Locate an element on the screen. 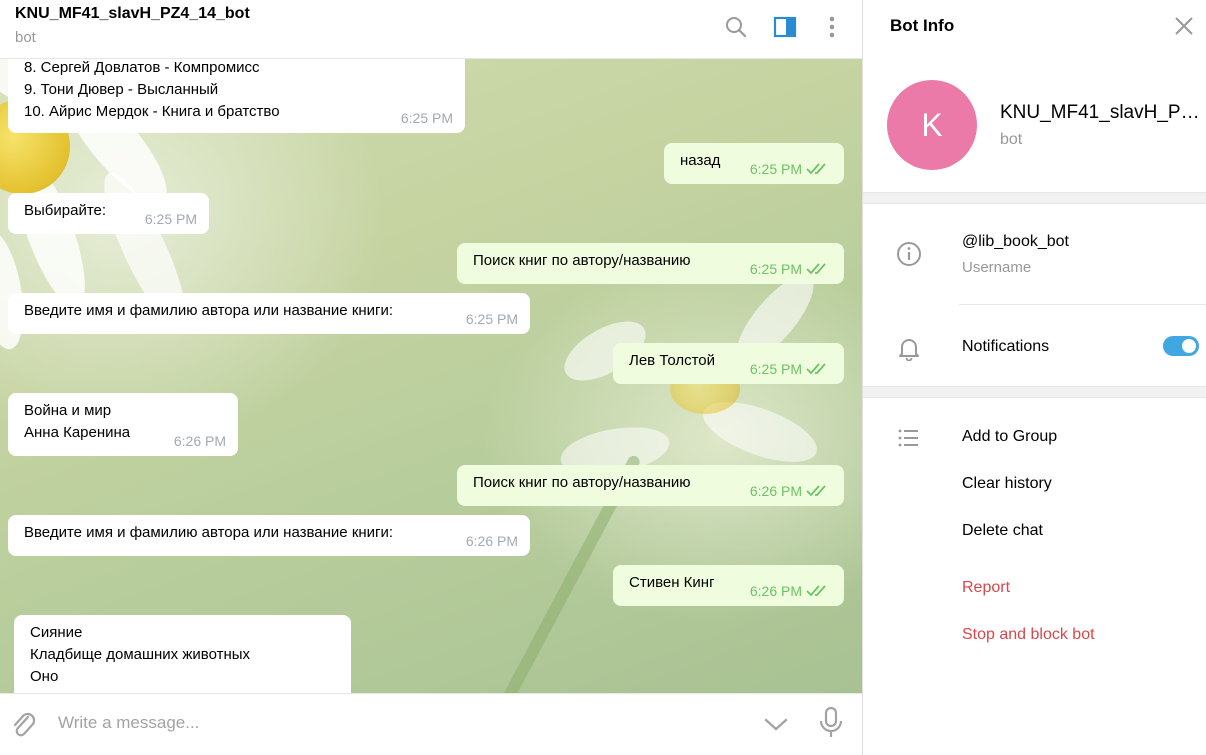 This screenshot has width=1206, height=755. notifications-toggle is located at coordinates (1181, 346).